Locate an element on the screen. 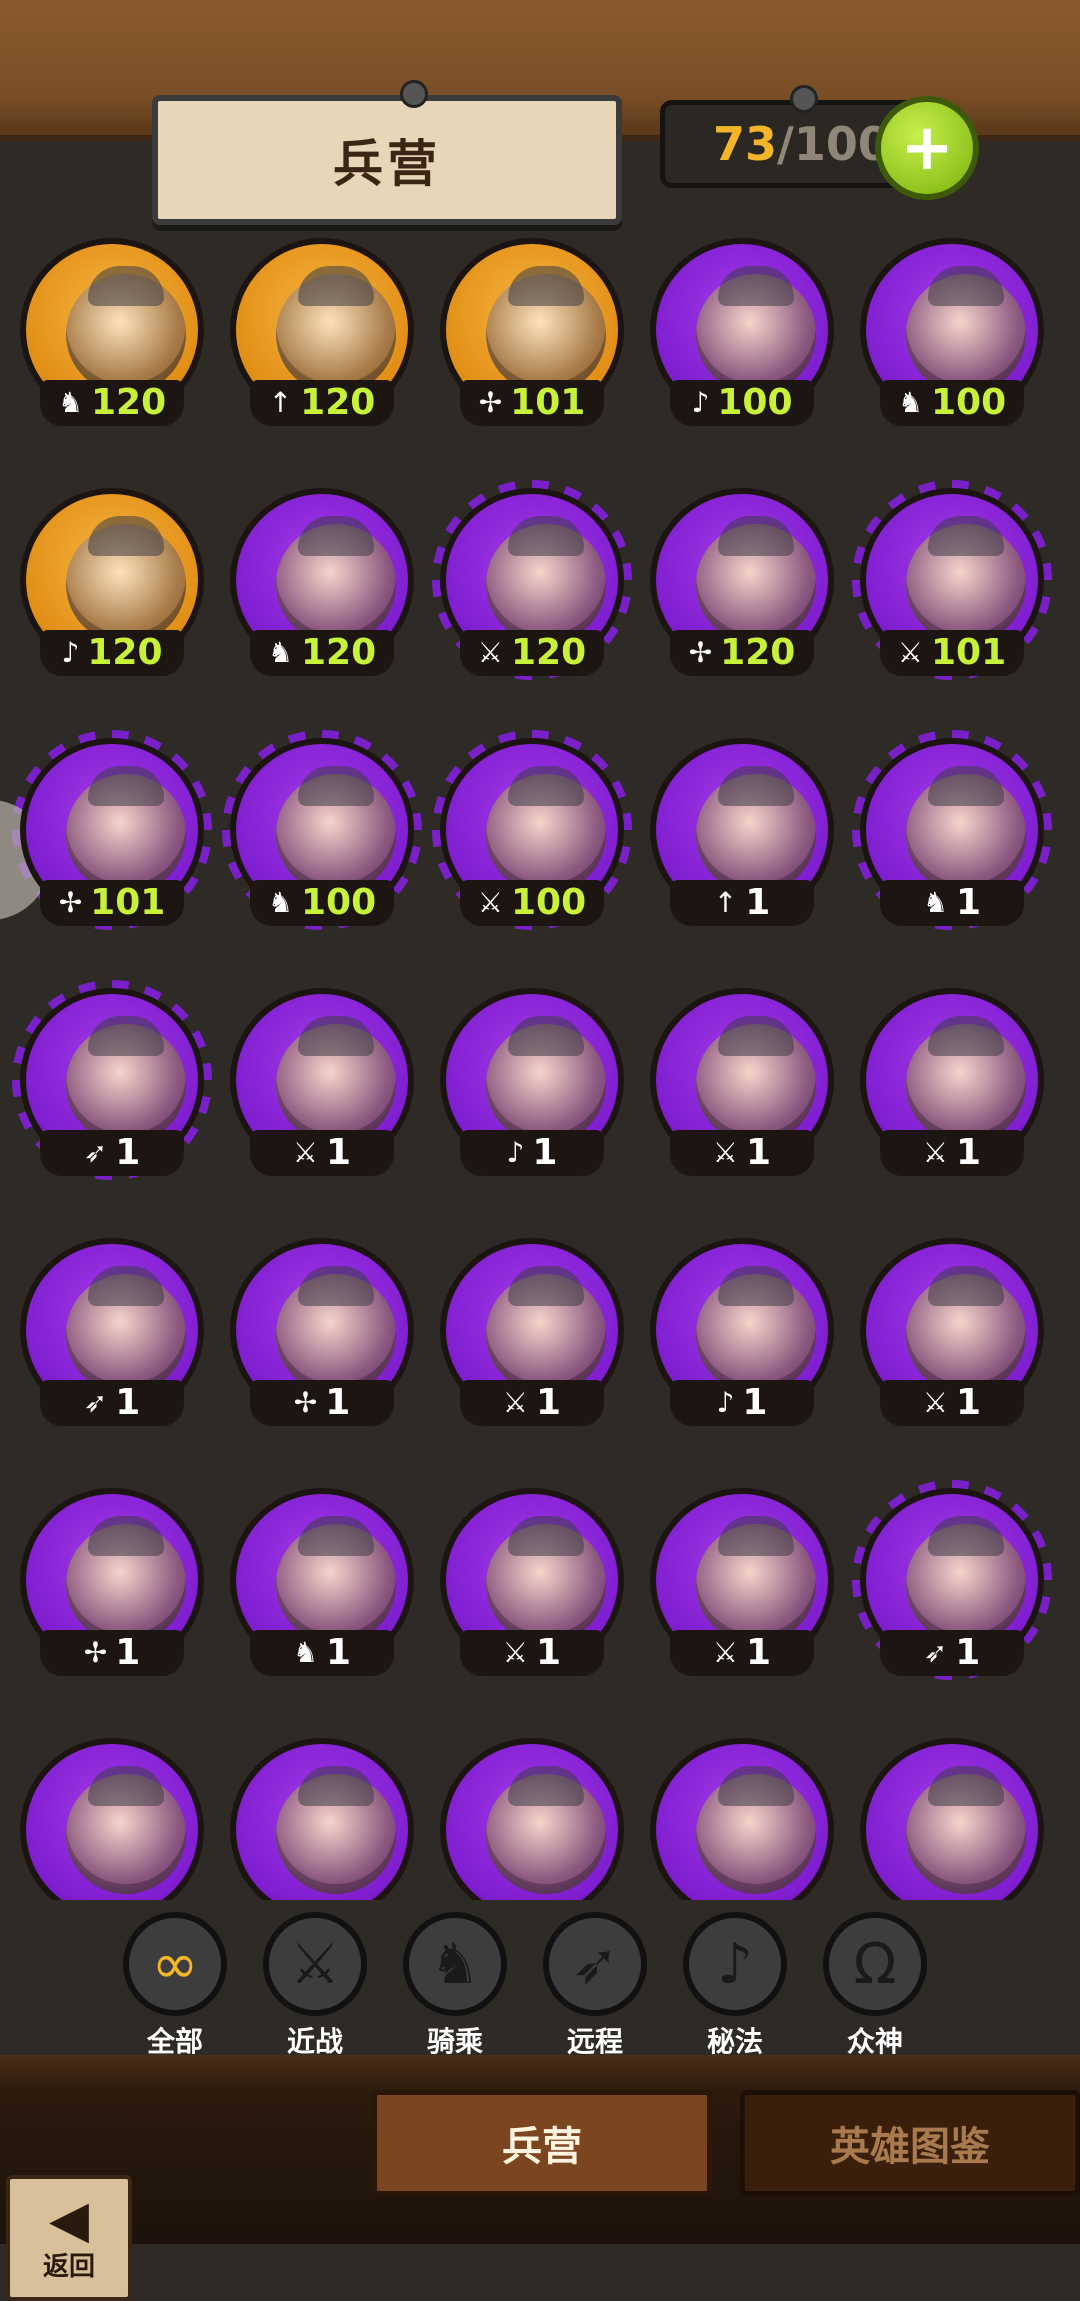 Image resolution: width=1080 pixels, height=2301 pixels. filter-omega: Ω 众神 is located at coordinates (875, 1986).